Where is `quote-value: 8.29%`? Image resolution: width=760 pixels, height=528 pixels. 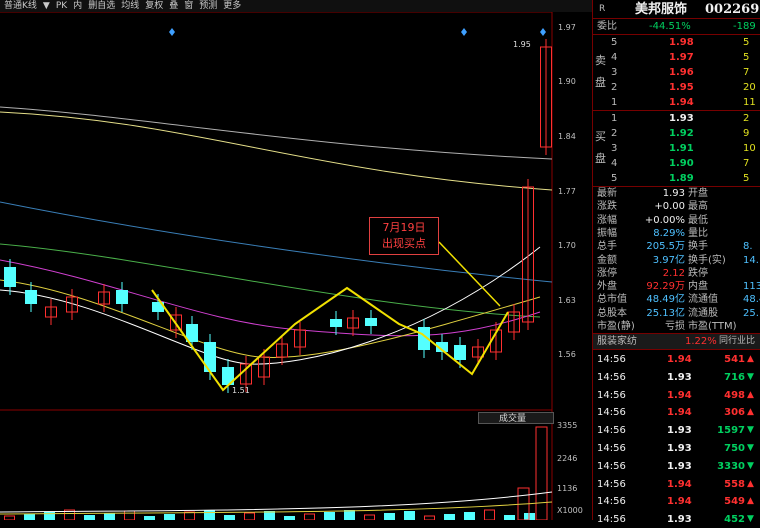
quote-value: 8.29% is located at coordinates (669, 233).